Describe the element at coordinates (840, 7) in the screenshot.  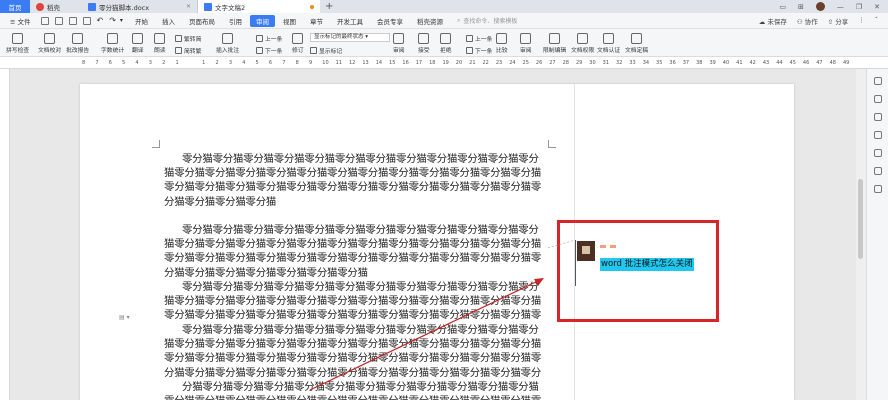
I see `minimize-icon: —` at that location.